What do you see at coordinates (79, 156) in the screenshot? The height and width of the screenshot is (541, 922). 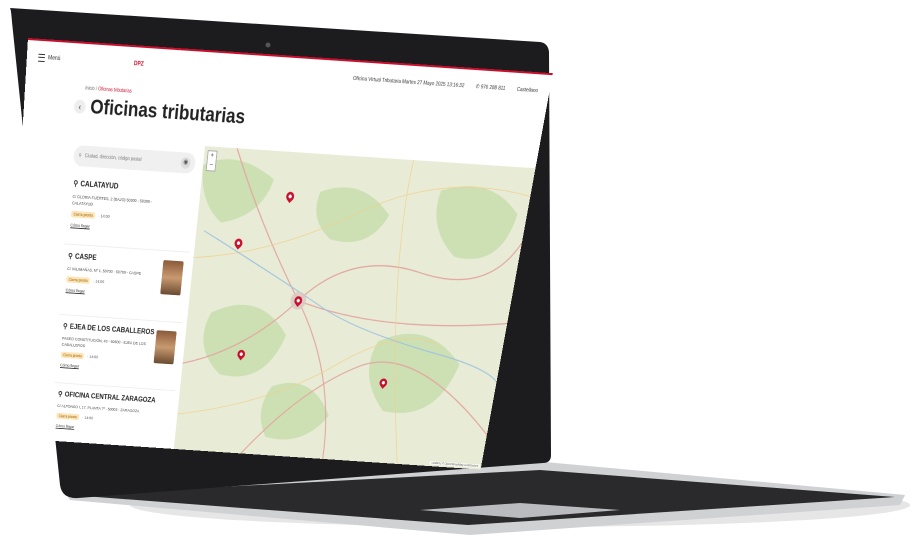 I see `search-icon: ⚲` at bounding box center [79, 156].